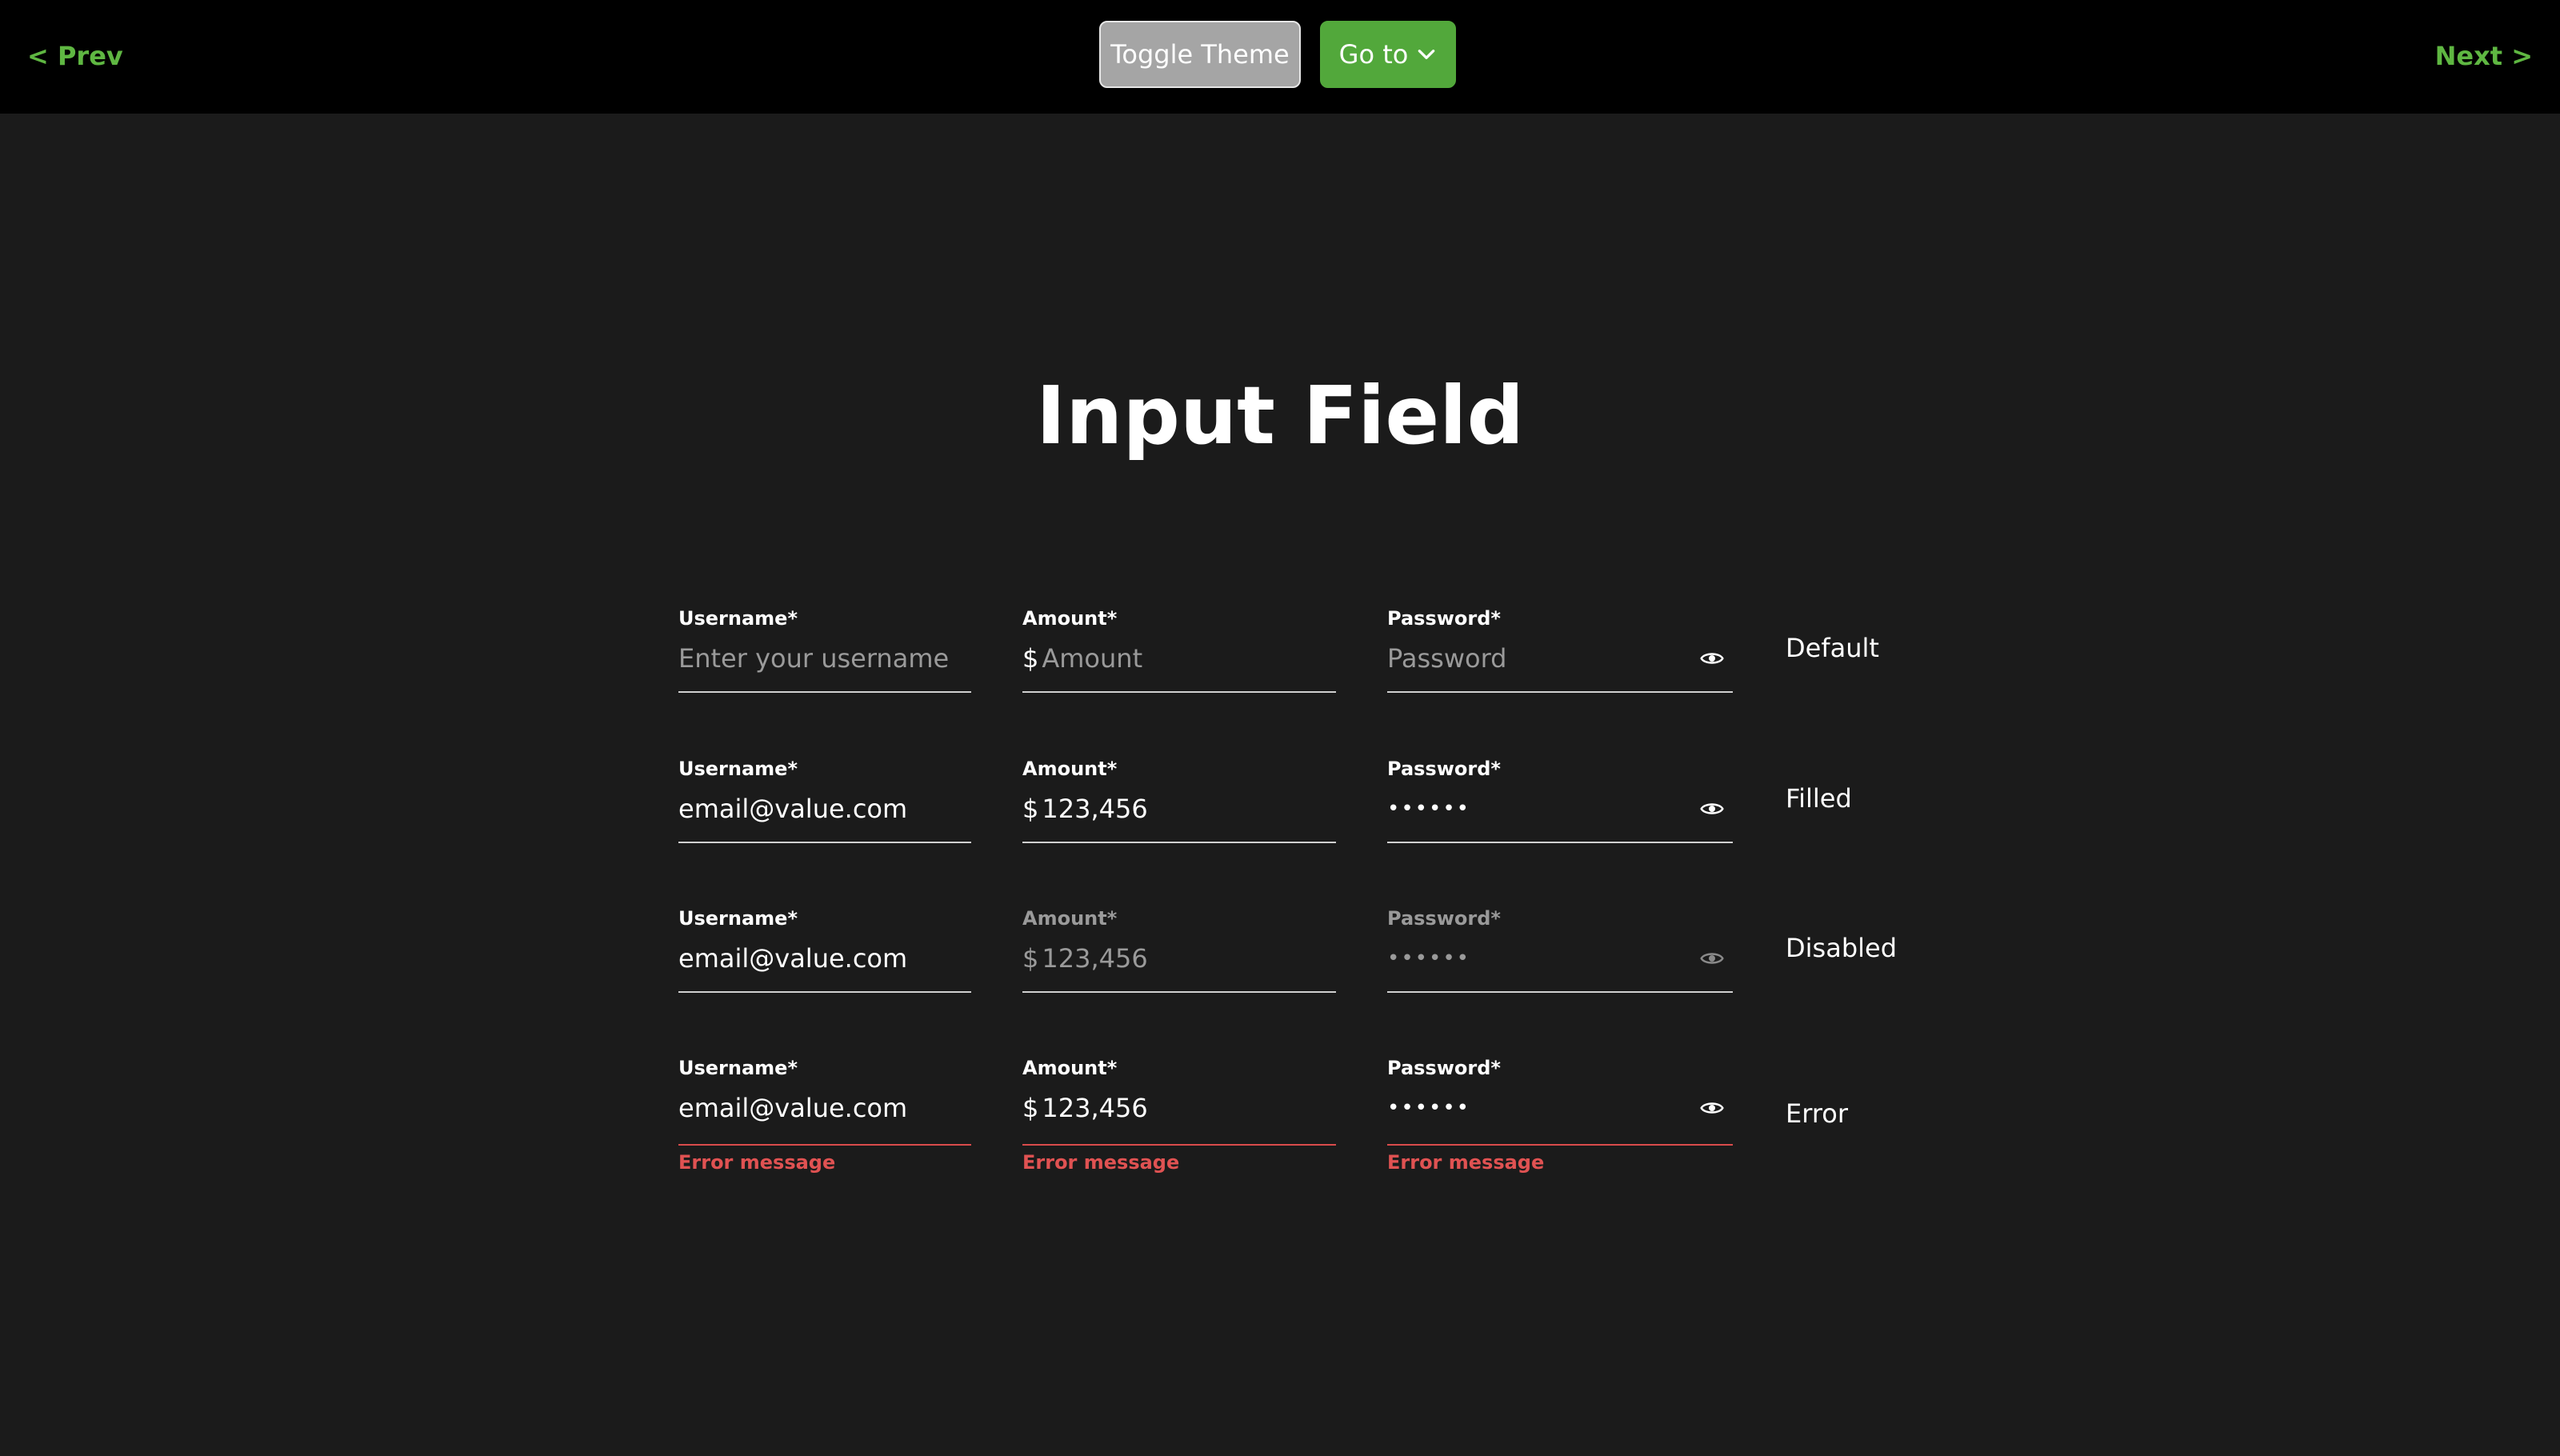 The image size is (2560, 1456). I want to click on goto-dropdown-button: Go to, so click(1388, 54).